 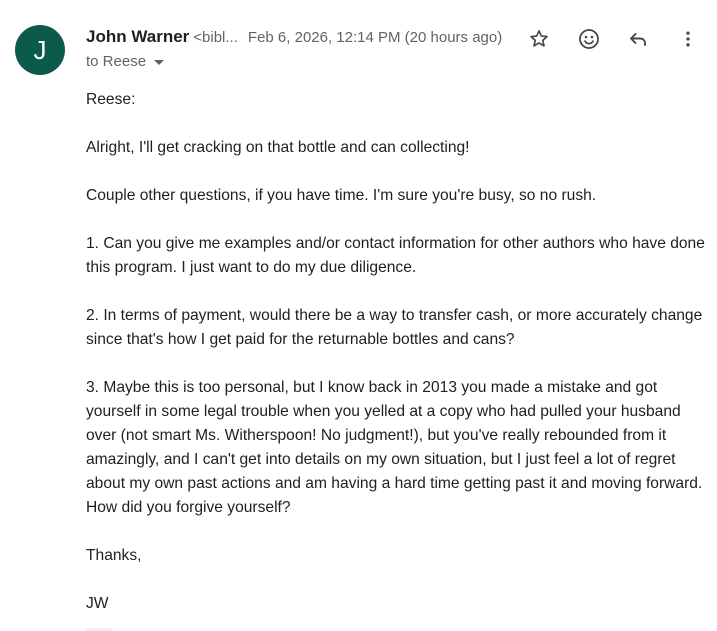 What do you see at coordinates (114, 555) in the screenshot?
I see `closing: Thanks,` at bounding box center [114, 555].